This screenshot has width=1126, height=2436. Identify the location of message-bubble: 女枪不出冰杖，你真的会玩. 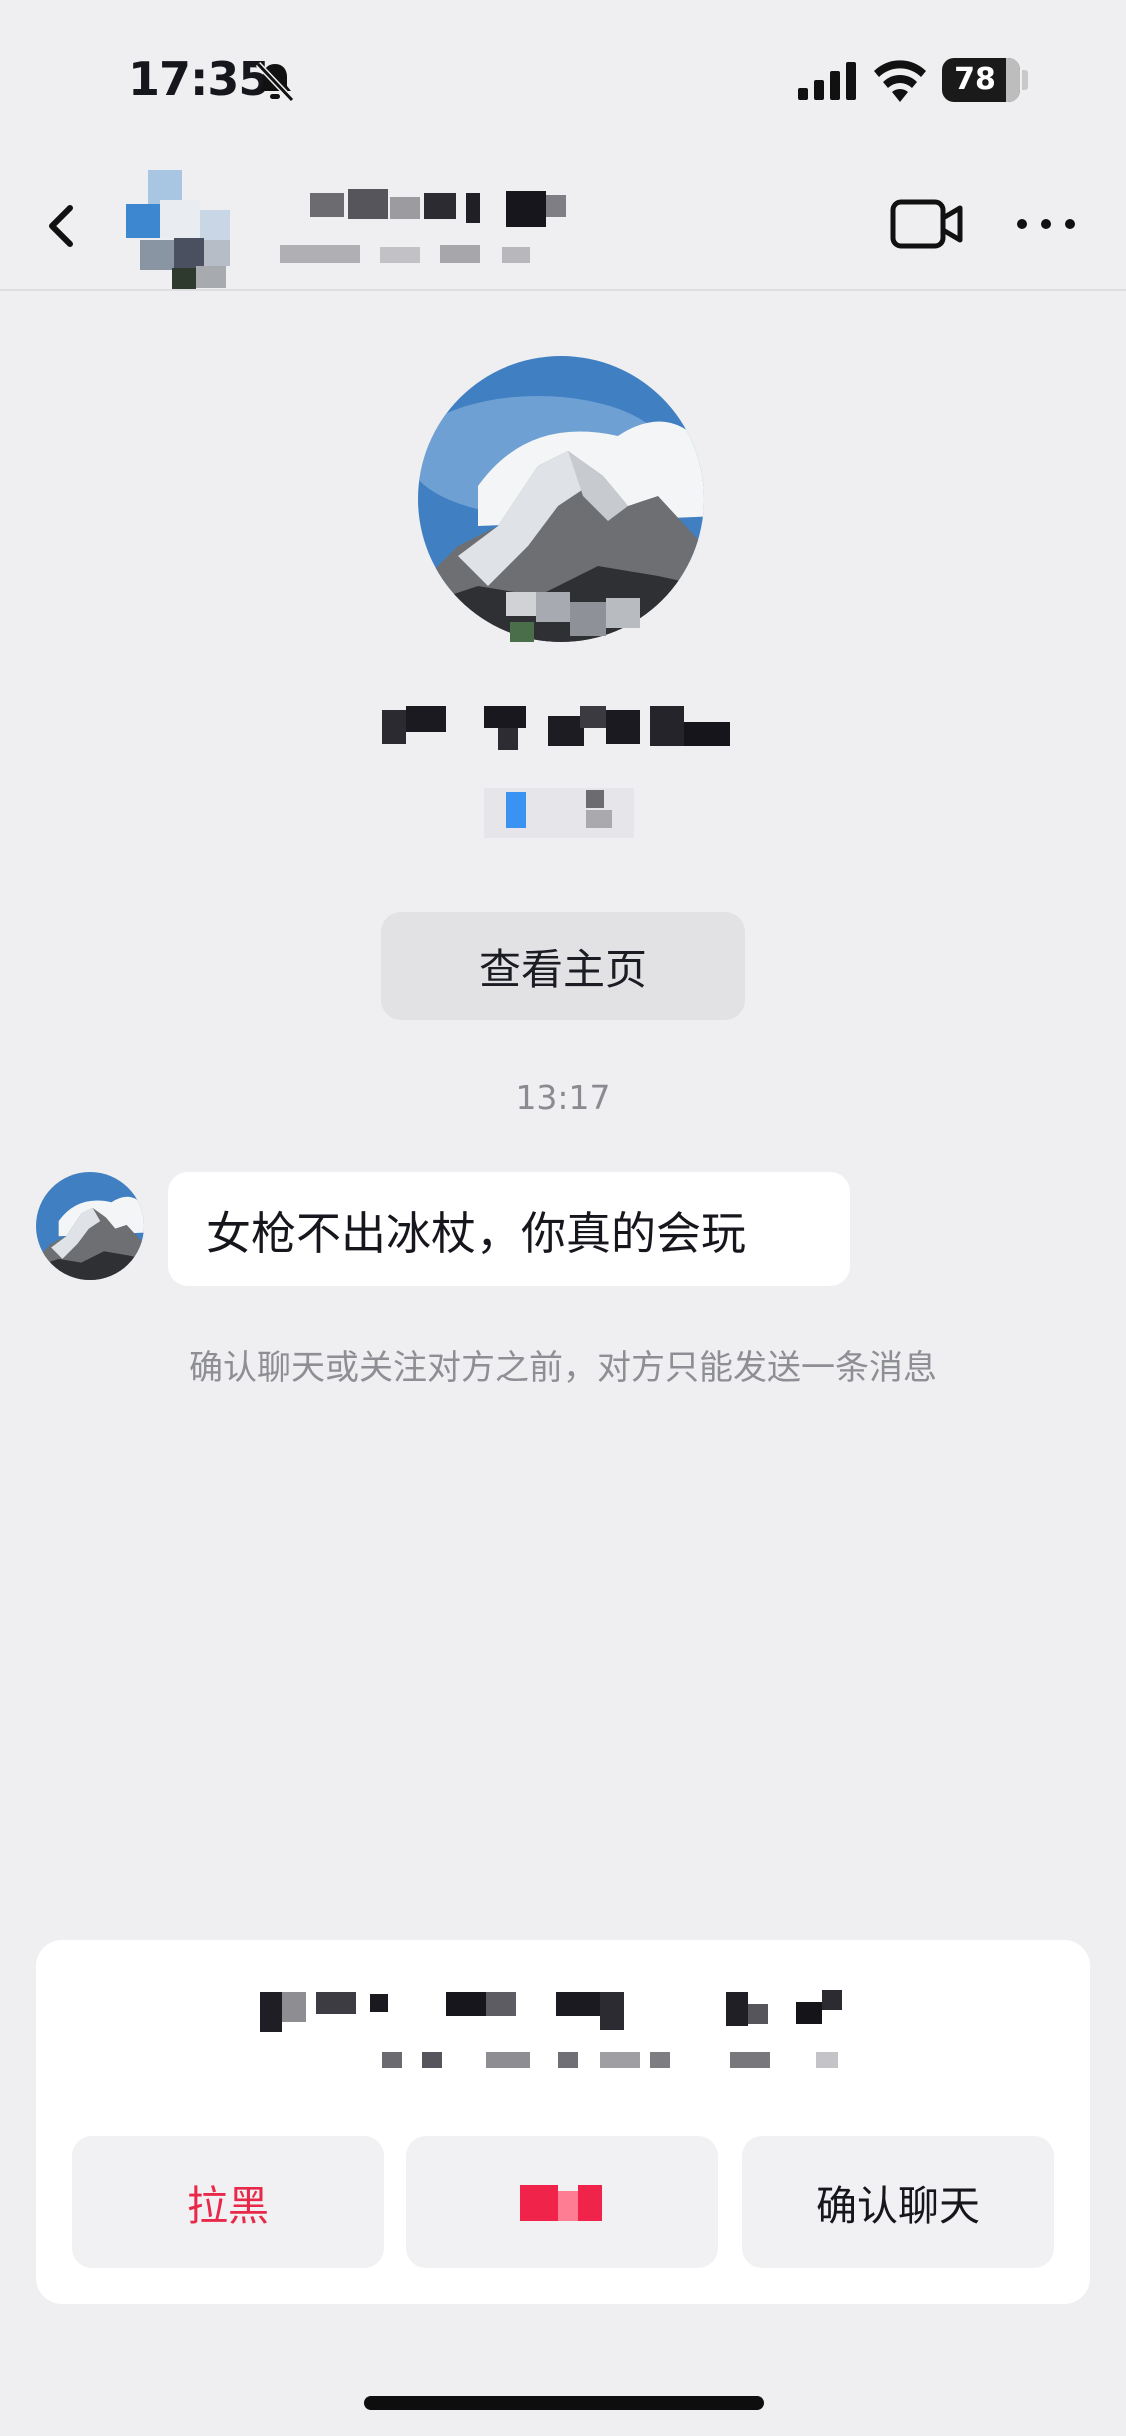
(509, 1229).